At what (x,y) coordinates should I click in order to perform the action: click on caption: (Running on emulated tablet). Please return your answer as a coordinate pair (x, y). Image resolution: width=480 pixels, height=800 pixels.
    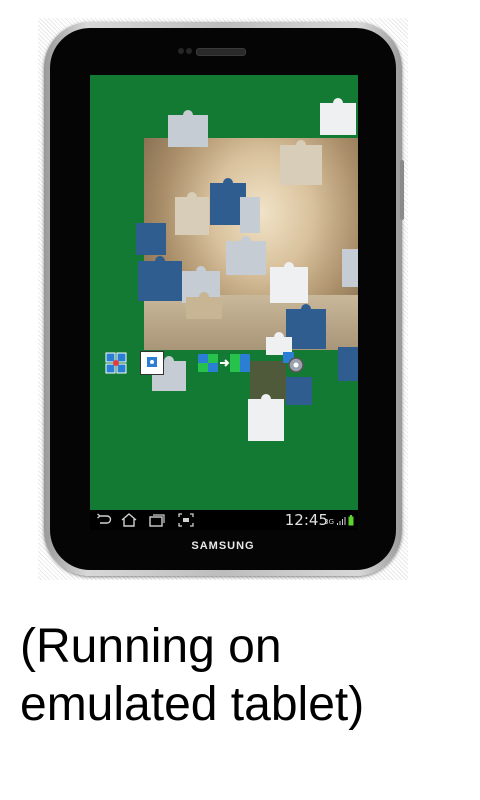
    Looking at the image, I should click on (240, 676).